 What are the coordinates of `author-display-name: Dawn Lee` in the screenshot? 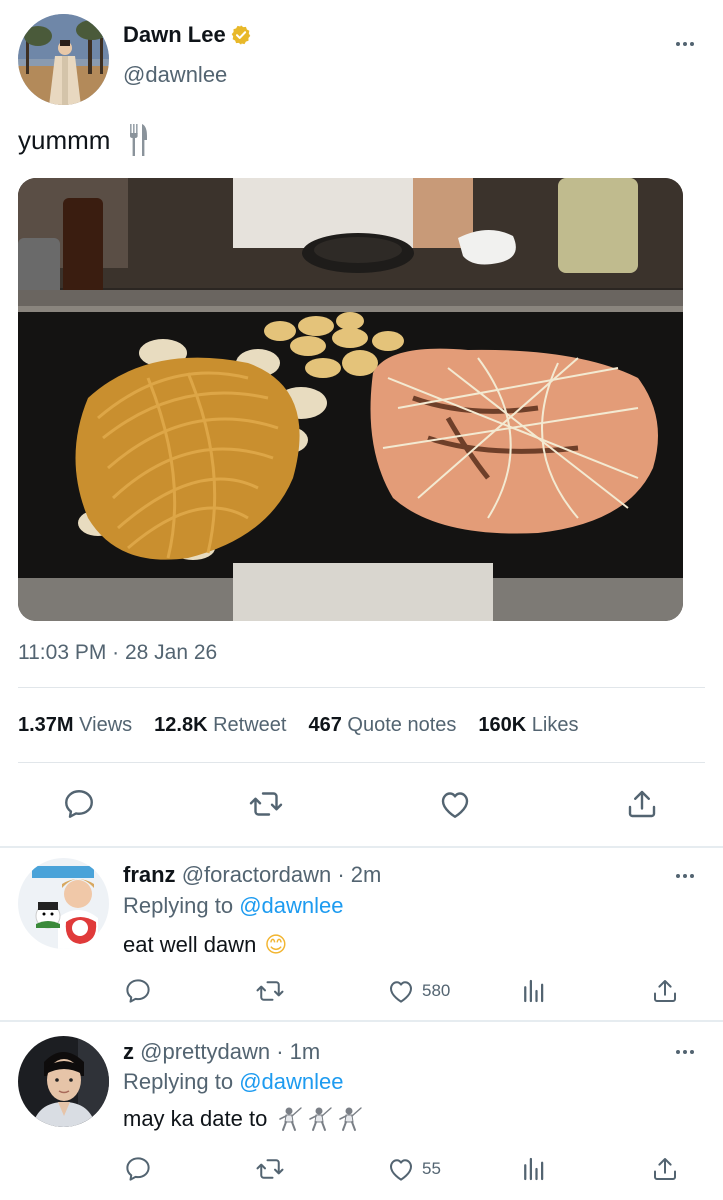 It's located at (174, 35).